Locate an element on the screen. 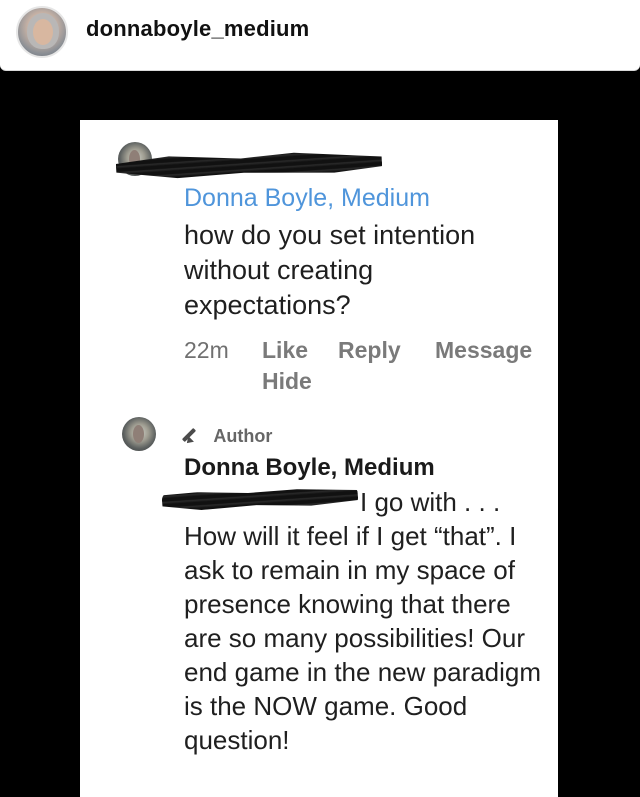 This screenshot has width=640, height=797. avatar-face-shape is located at coordinates (43, 32).